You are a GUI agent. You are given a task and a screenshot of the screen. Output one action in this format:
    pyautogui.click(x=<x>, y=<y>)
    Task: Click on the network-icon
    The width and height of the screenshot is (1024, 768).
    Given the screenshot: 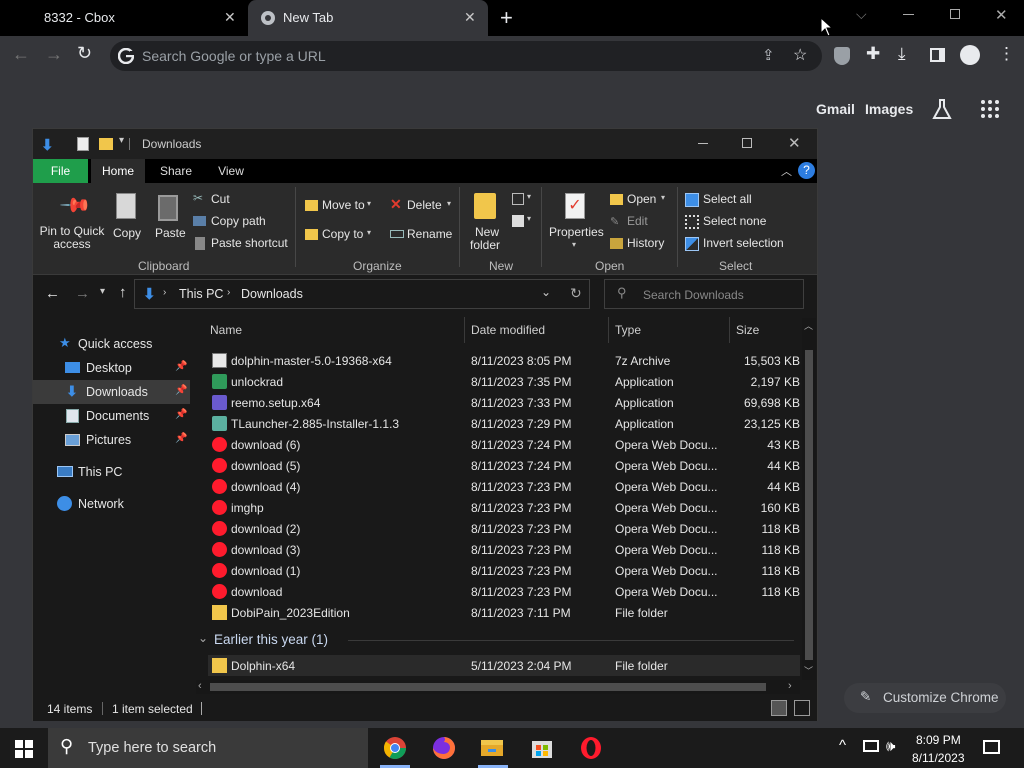 What is the action you would take?
    pyautogui.click(x=871, y=746)
    